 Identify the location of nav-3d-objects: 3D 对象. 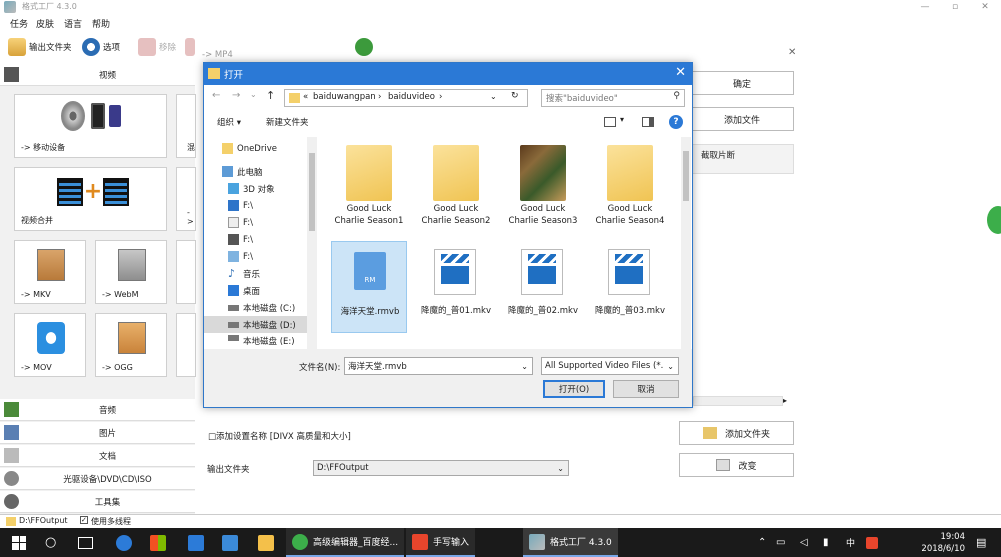
(260, 188).